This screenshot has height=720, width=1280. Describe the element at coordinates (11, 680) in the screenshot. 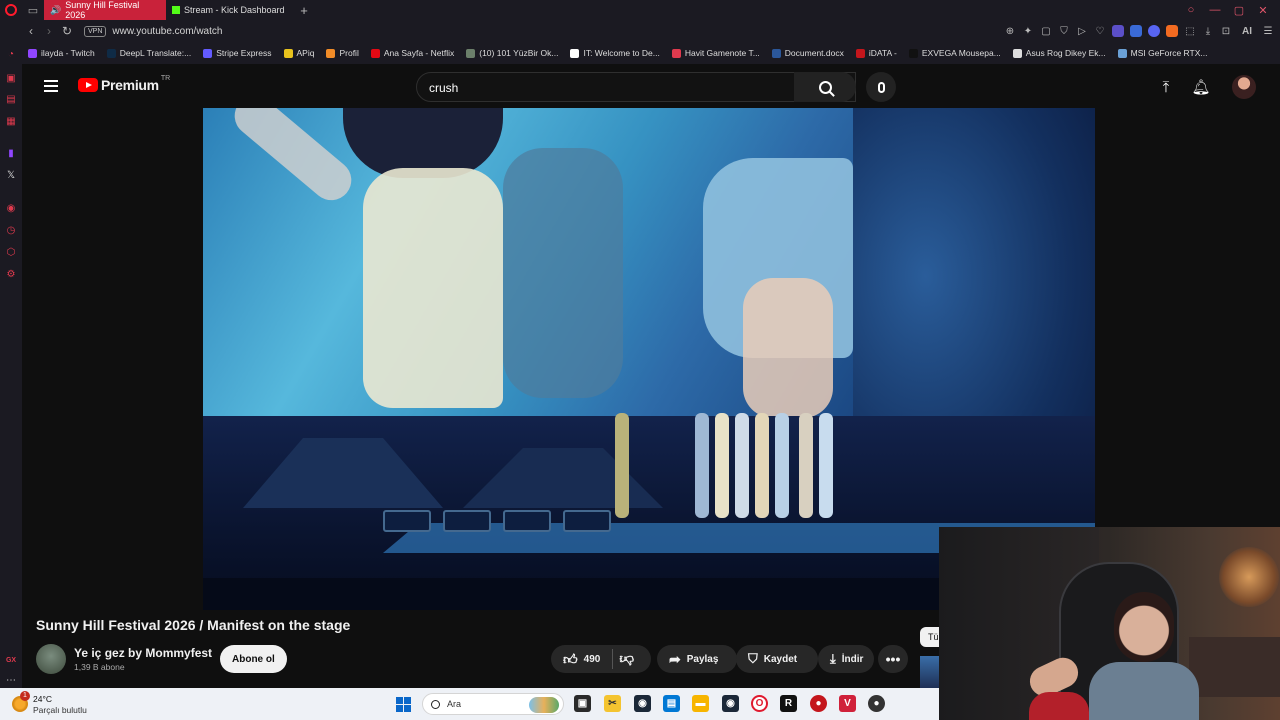

I see `more-icon: ⋯` at that location.